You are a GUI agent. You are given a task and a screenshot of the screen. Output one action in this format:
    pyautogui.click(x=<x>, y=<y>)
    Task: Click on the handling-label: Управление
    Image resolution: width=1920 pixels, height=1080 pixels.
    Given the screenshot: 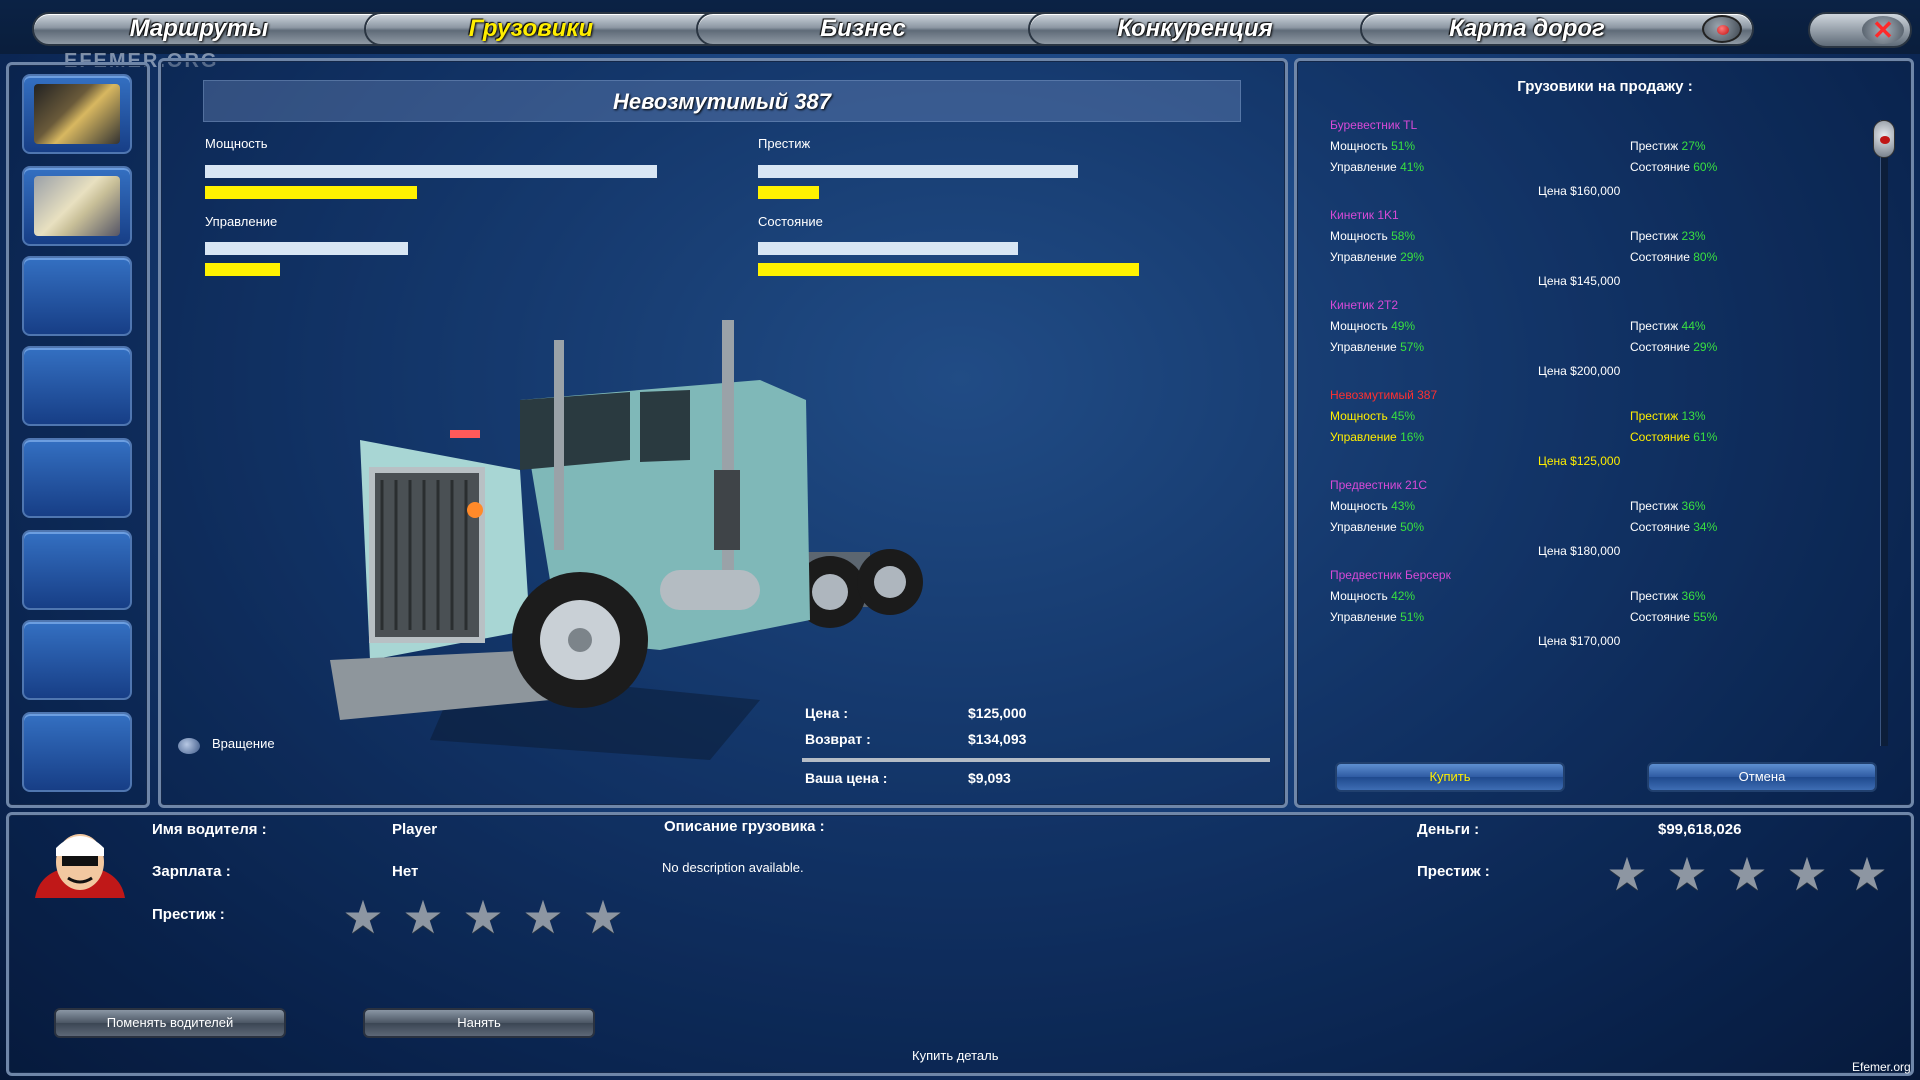 What is the action you would take?
    pyautogui.click(x=241, y=221)
    